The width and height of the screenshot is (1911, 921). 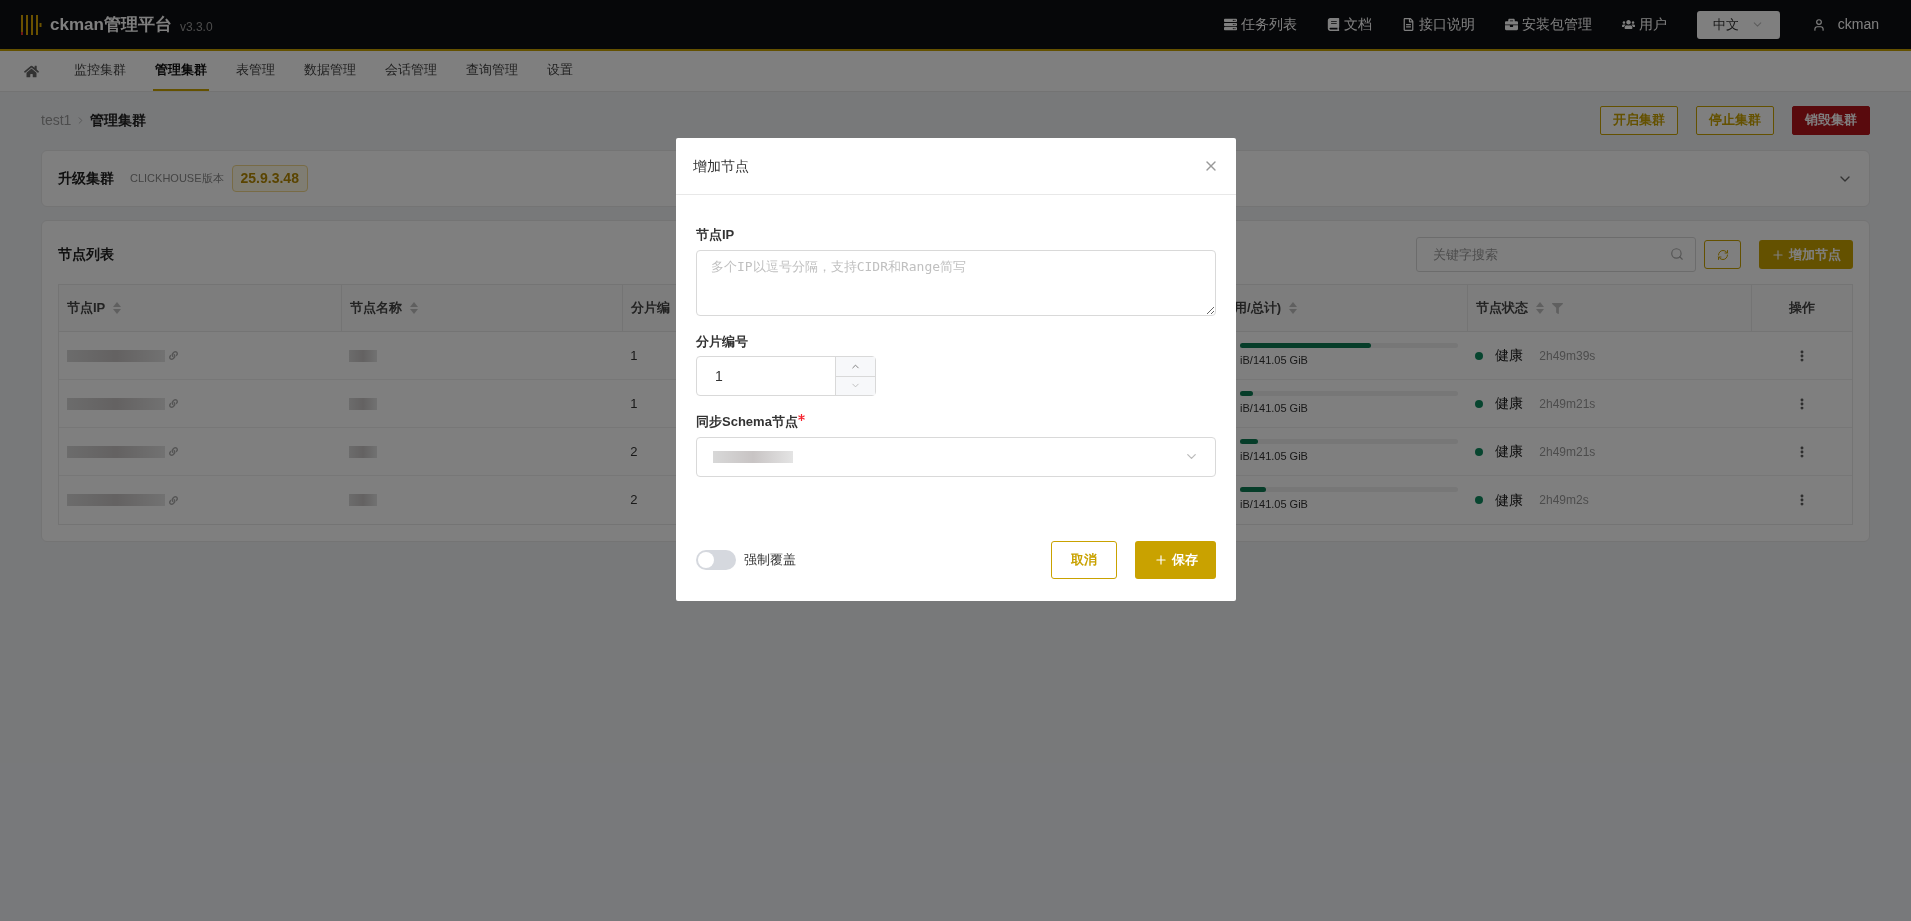 I want to click on breadcrumb-item: 管理集群, so click(x=118, y=120).